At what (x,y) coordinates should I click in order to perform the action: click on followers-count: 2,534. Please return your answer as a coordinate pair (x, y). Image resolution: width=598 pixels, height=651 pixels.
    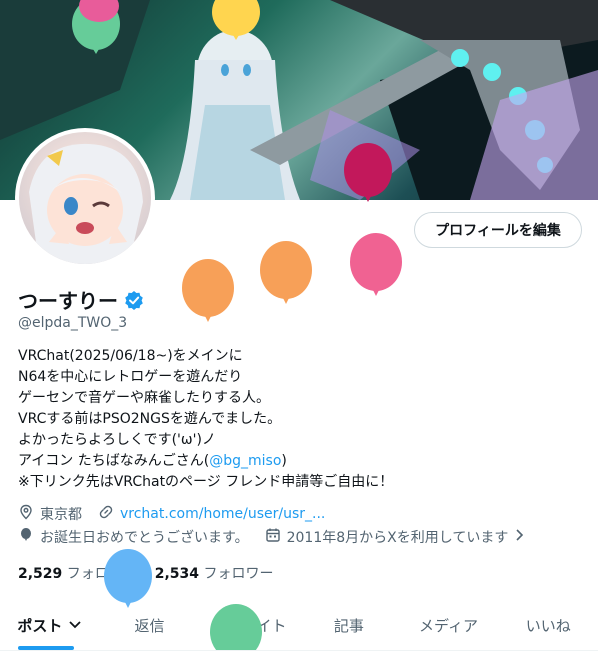
    Looking at the image, I should click on (177, 574).